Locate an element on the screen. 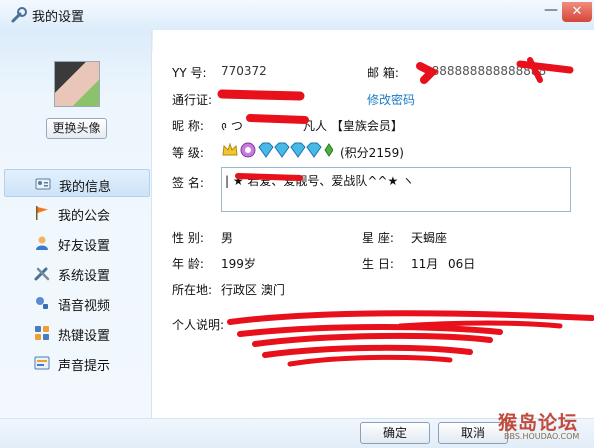 The image size is (594, 448). ok-button: 确定 is located at coordinates (395, 433).